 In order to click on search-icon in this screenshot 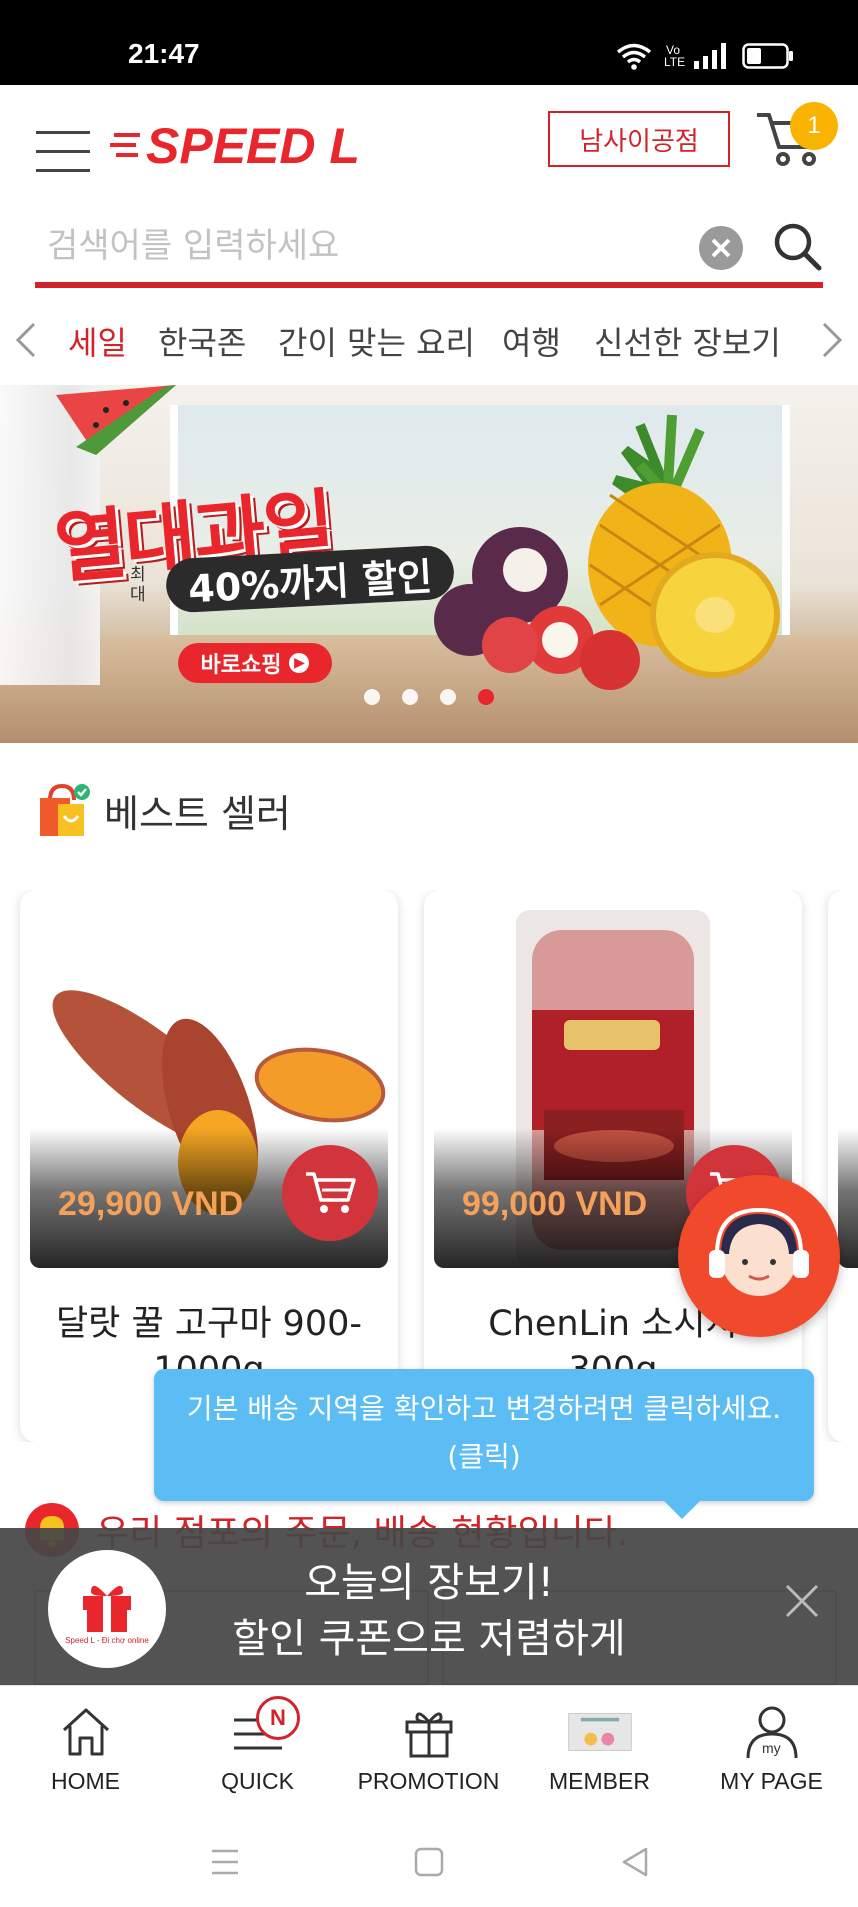, I will do `click(797, 246)`.